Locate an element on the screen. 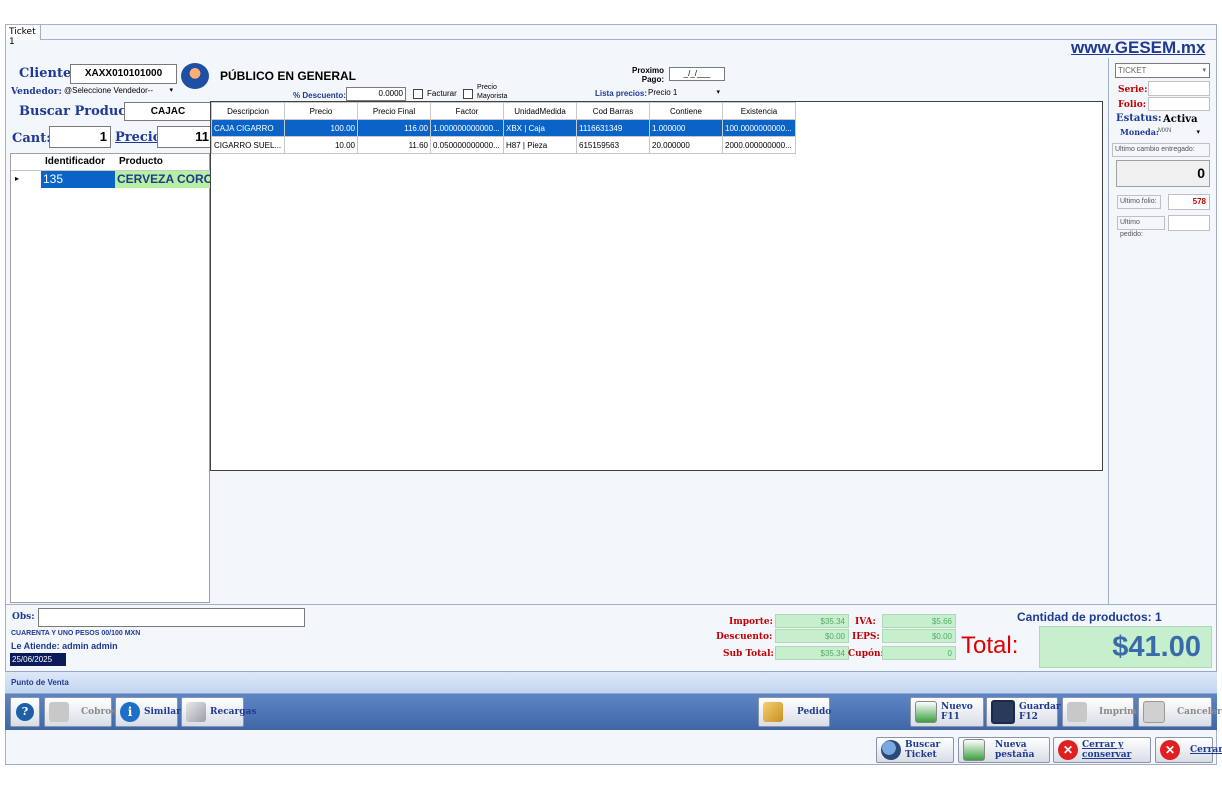  nuevo-button: Nuevo F11 is located at coordinates (947, 712).